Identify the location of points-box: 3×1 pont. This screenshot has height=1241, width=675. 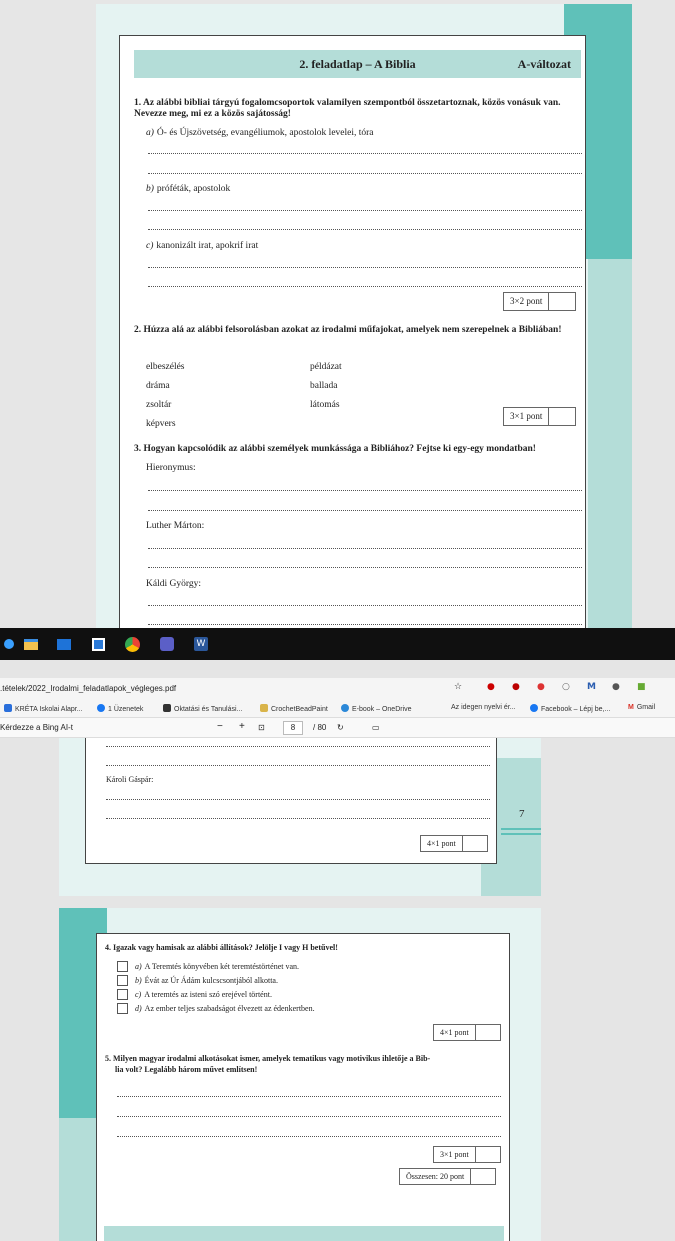
(467, 1154).